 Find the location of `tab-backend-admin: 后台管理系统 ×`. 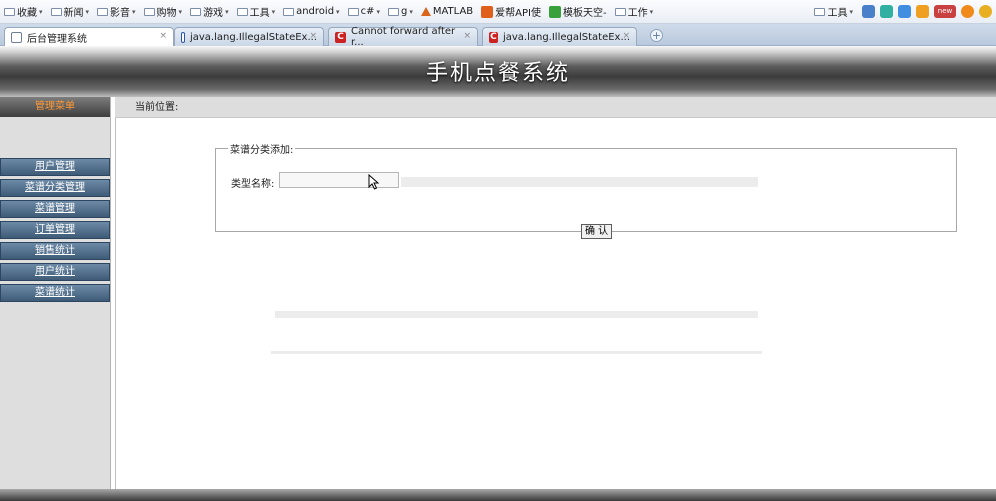

tab-backend-admin: 后台管理系统 × is located at coordinates (89, 36).